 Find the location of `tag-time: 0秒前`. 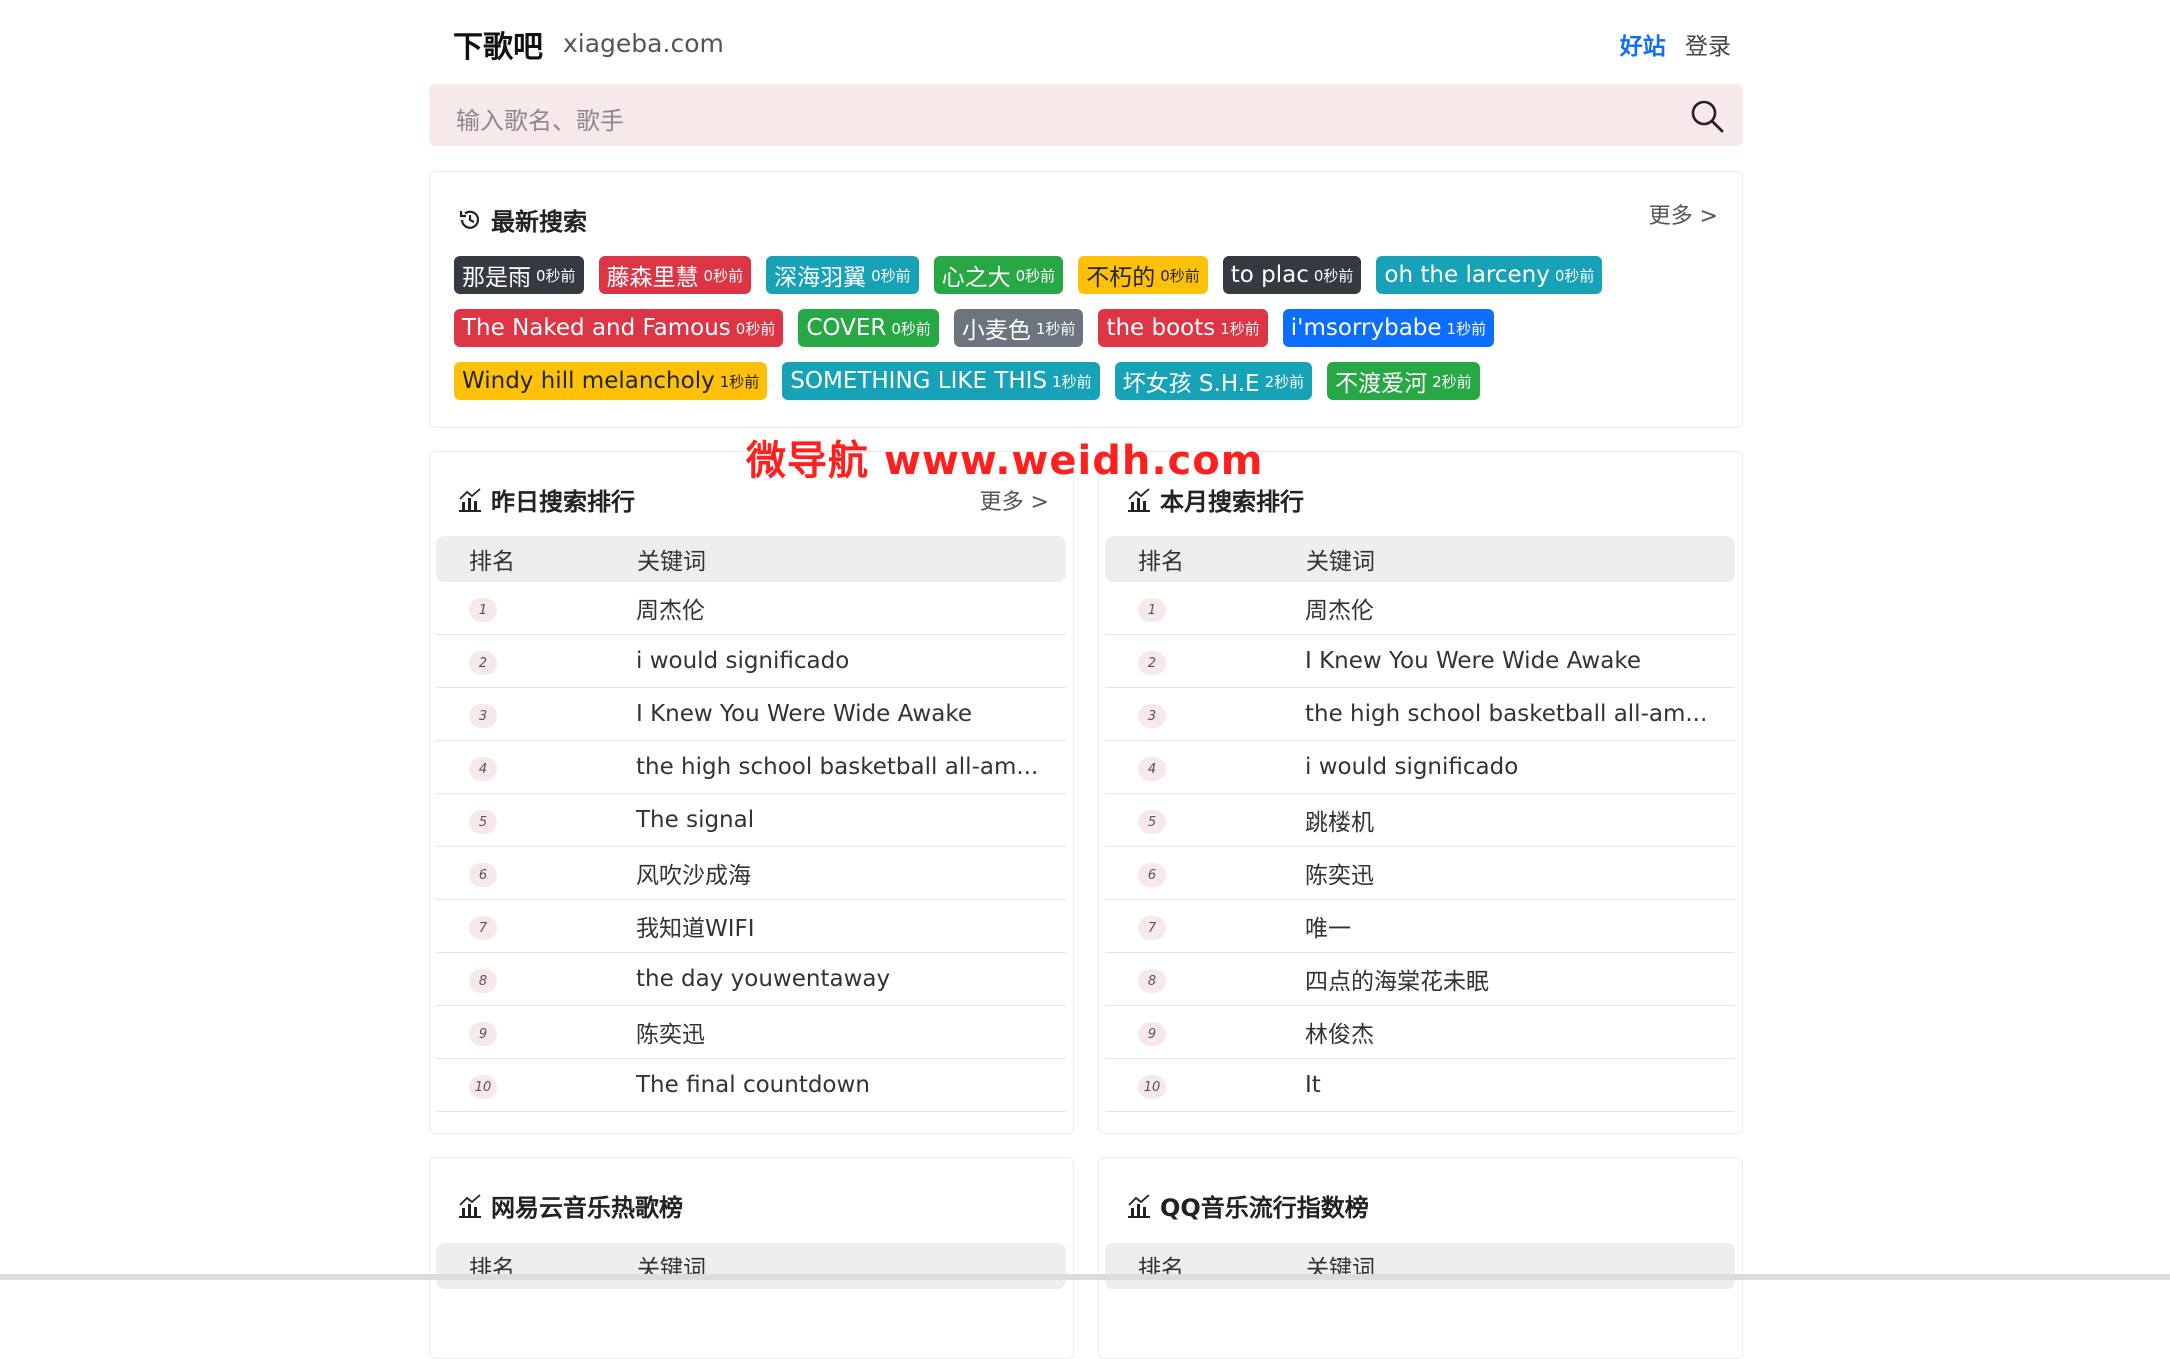

tag-time: 0秒前 is located at coordinates (723, 275).